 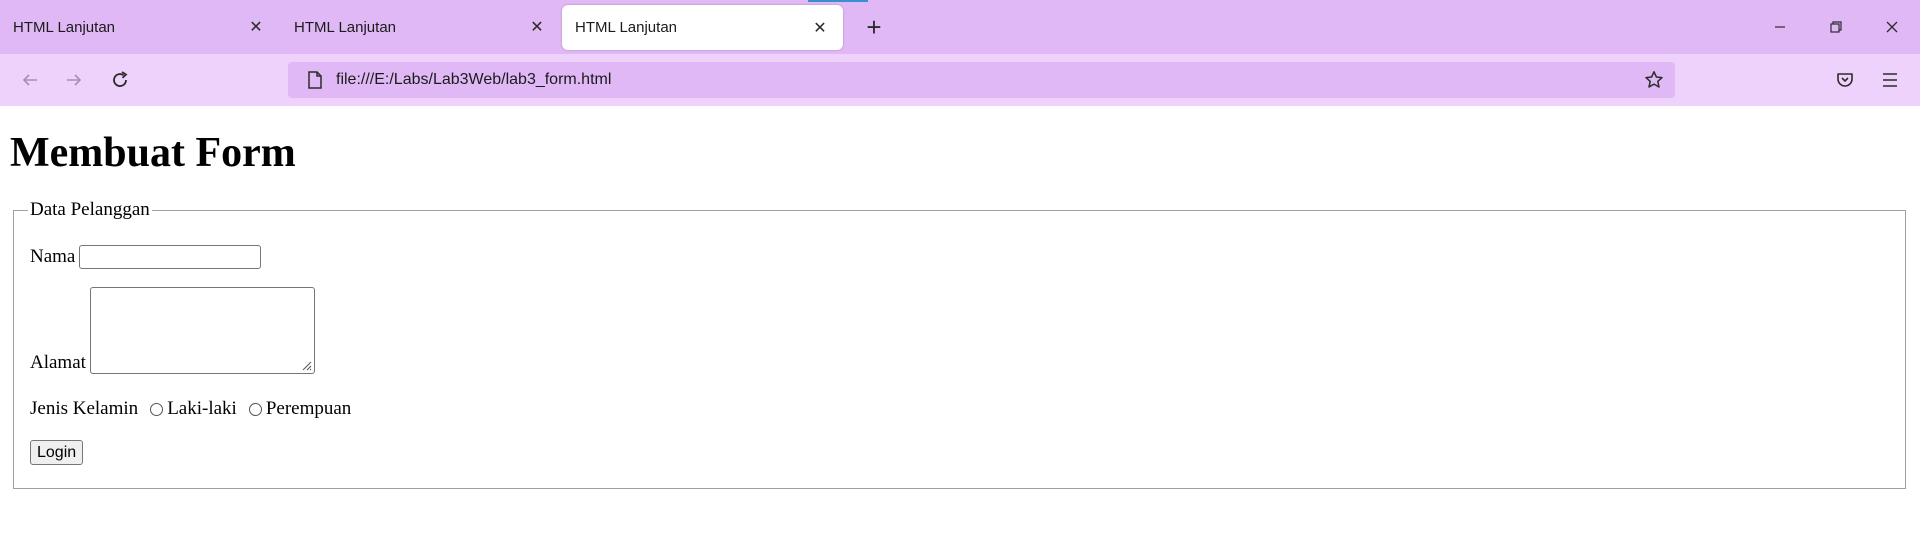 What do you see at coordinates (140, 27) in the screenshot?
I see `tab-1: HTML Lanjutan ✕` at bounding box center [140, 27].